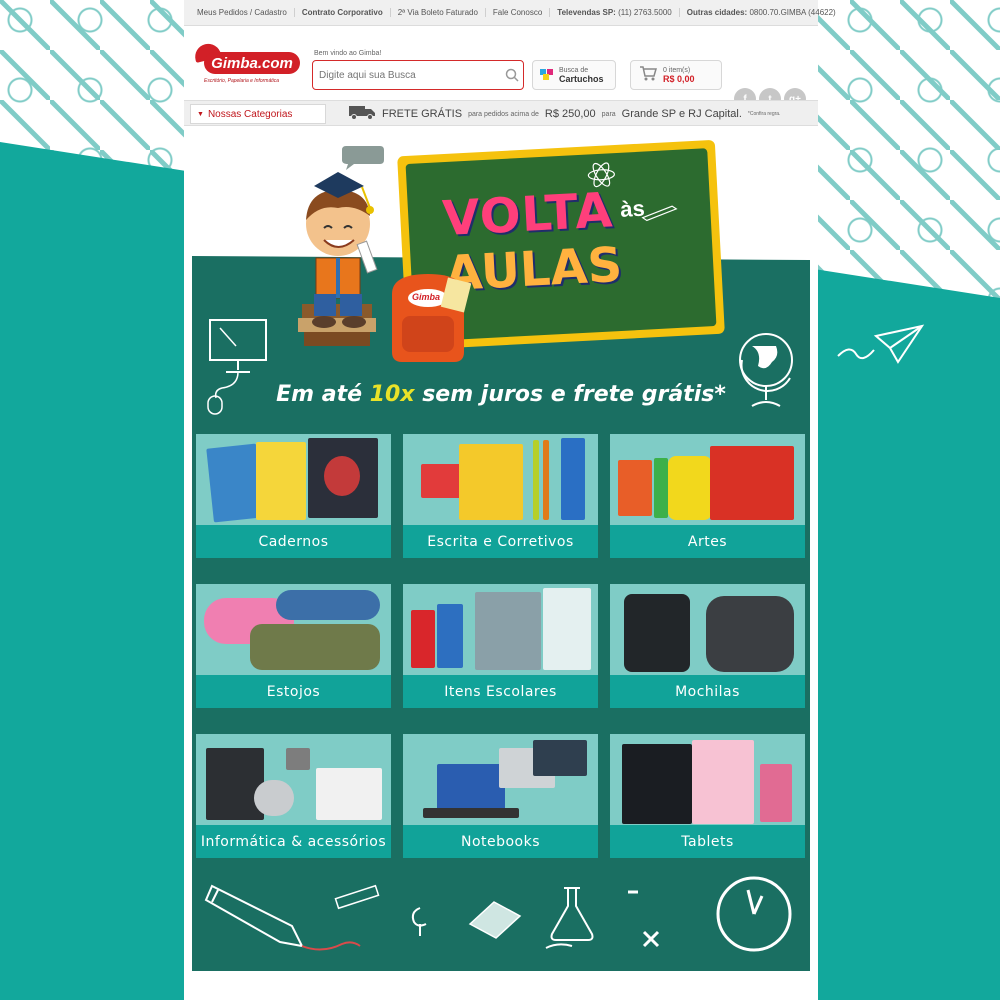  Describe the element at coordinates (681, 114) in the screenshot. I see `frete-region: Grande SP e RJ Capital.` at that location.